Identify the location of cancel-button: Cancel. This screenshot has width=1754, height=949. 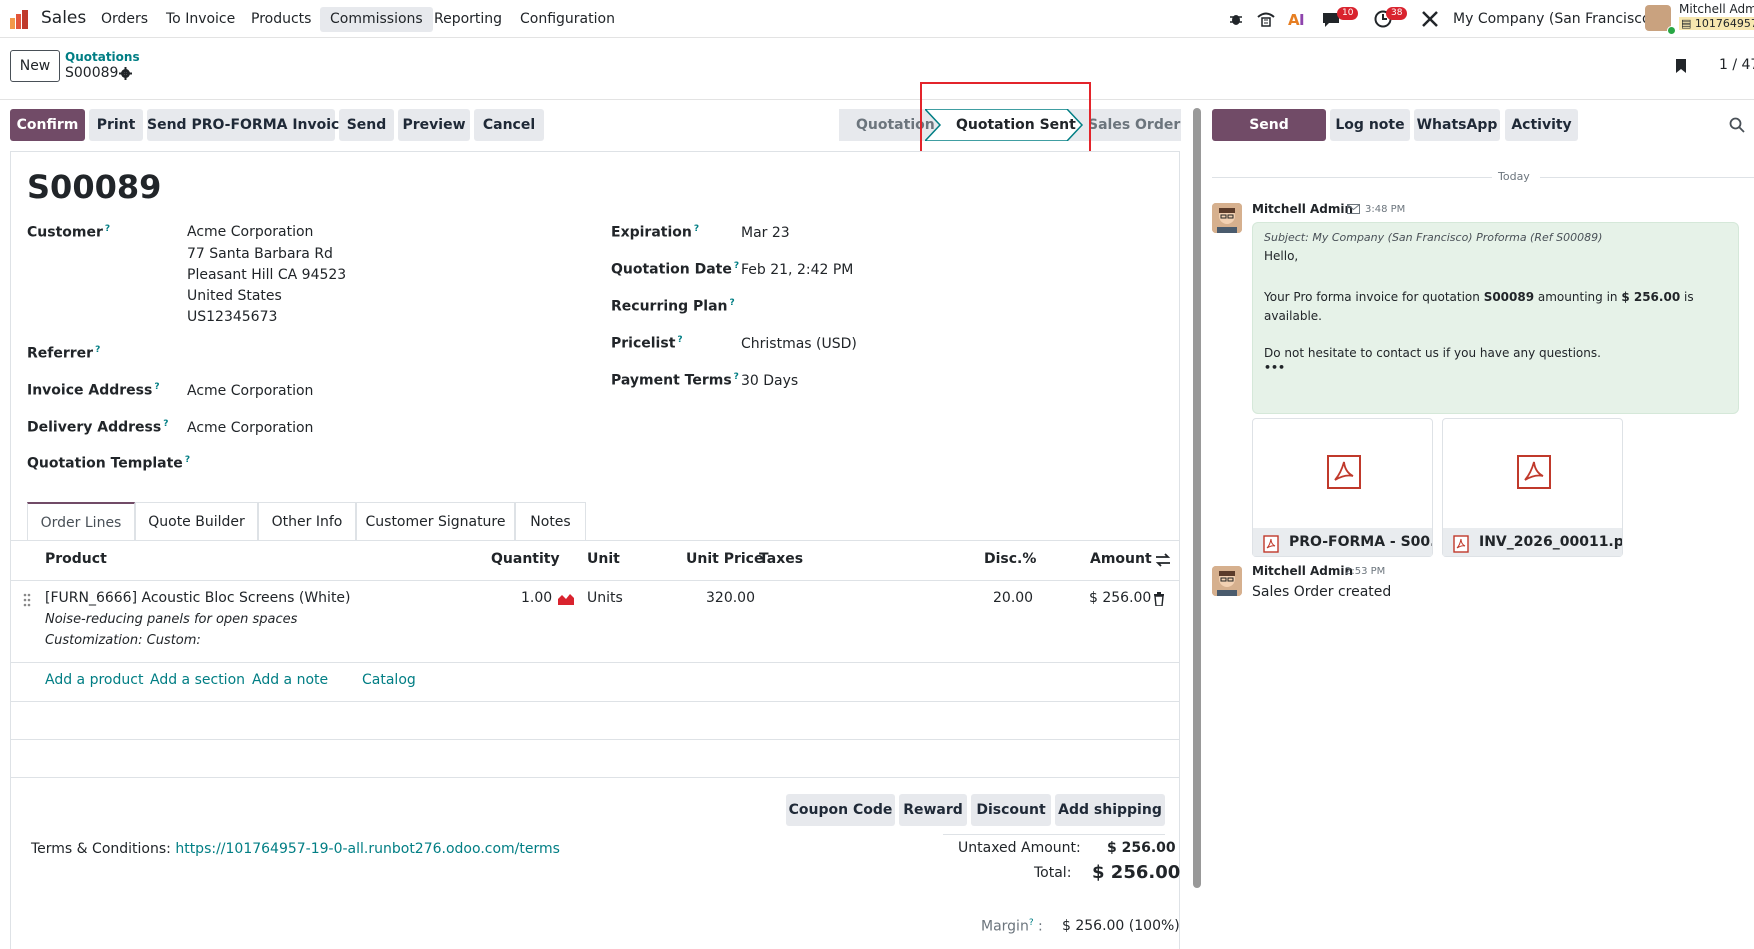
(509, 125).